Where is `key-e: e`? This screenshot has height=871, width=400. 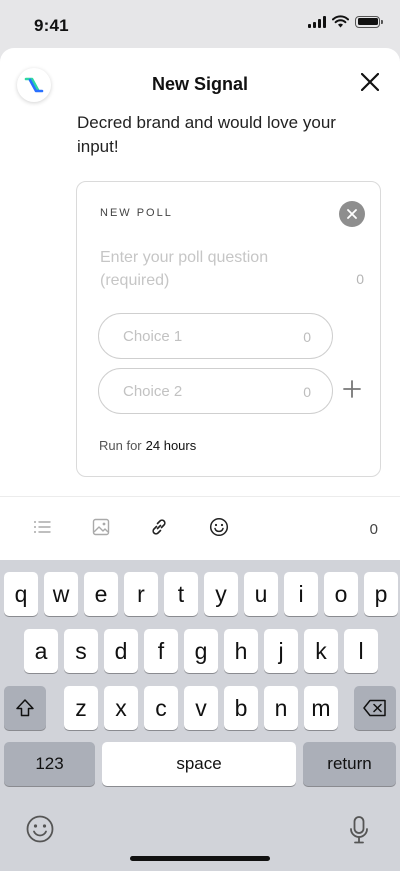 key-e: e is located at coordinates (101, 594).